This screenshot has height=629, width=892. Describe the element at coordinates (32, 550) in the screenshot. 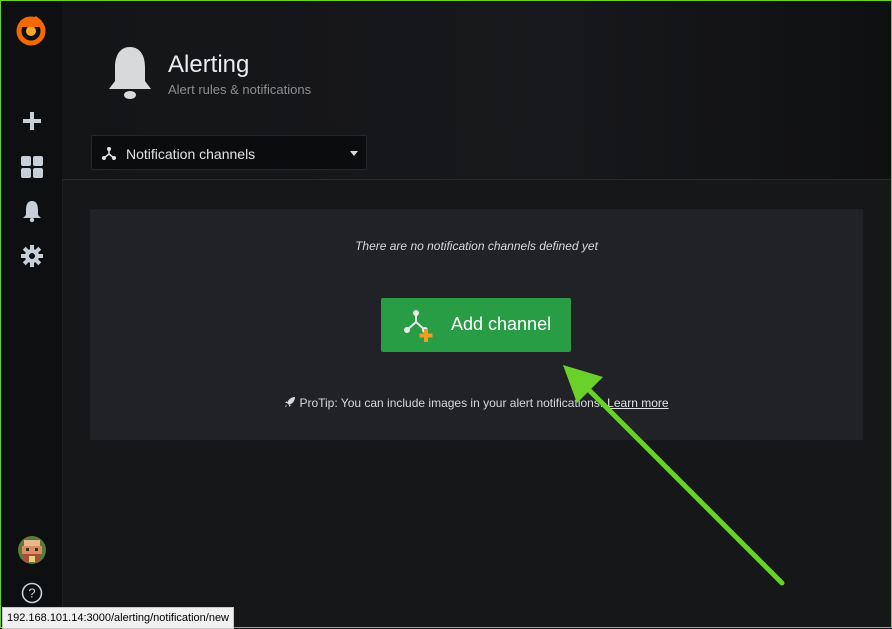

I see `avatar` at that location.